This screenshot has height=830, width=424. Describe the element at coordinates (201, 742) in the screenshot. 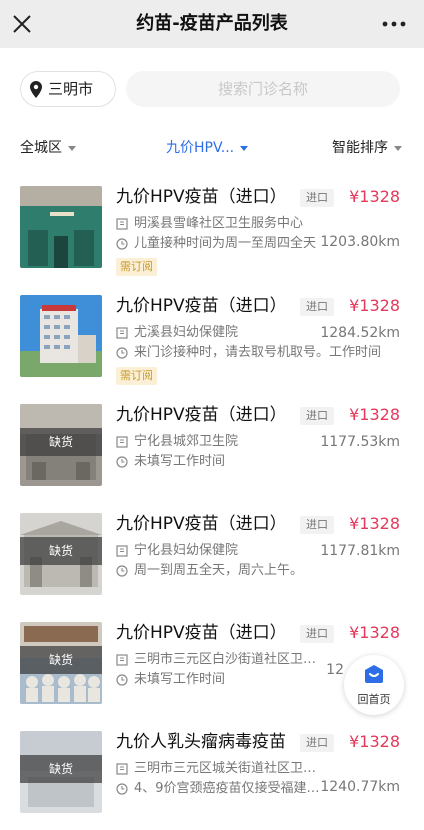

I see `vaccine-name: 九价人乳头瘤病毒疫苗` at that location.